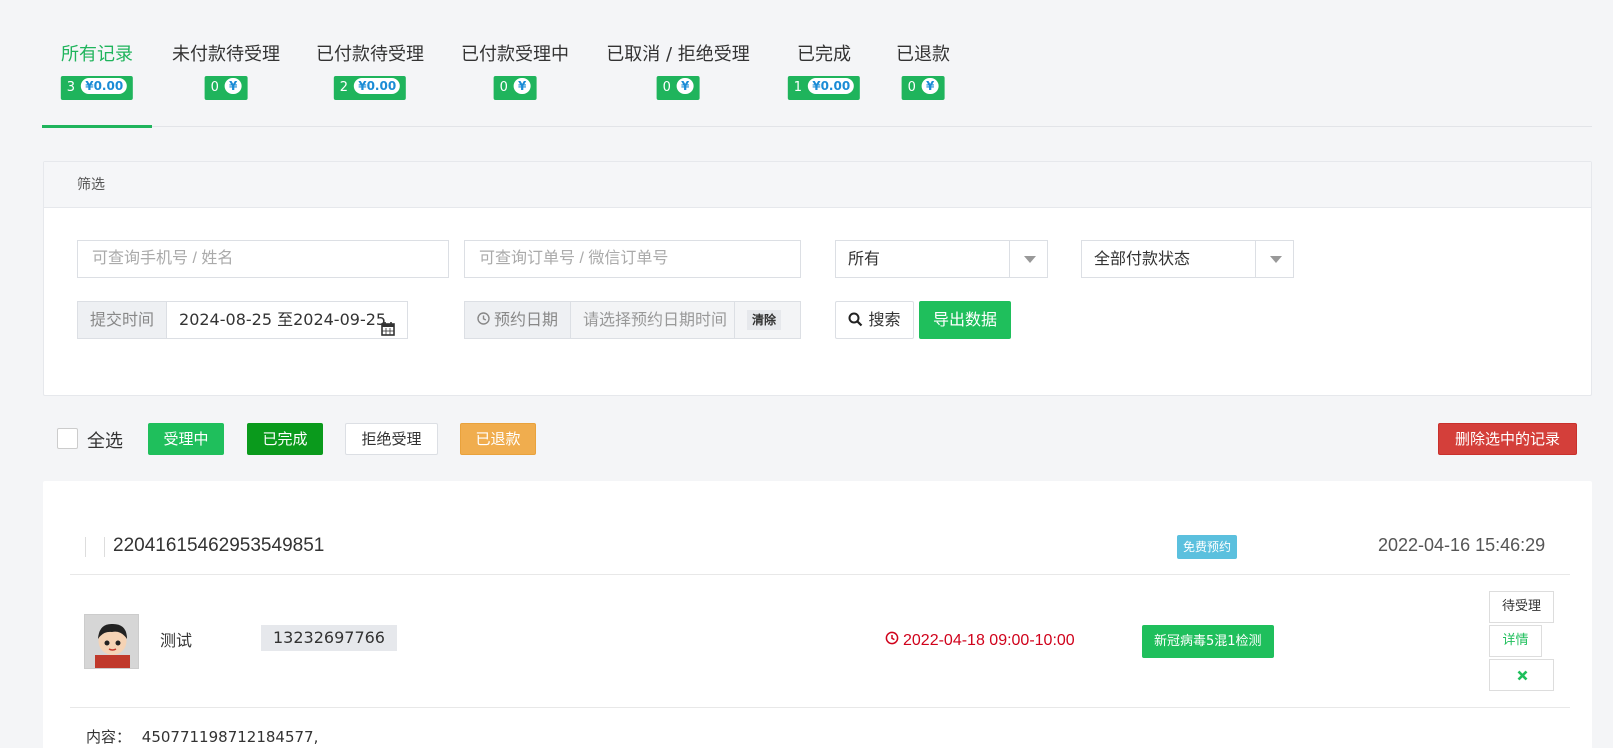  What do you see at coordinates (884, 319) in the screenshot?
I see `search-label: 搜索` at bounding box center [884, 319].